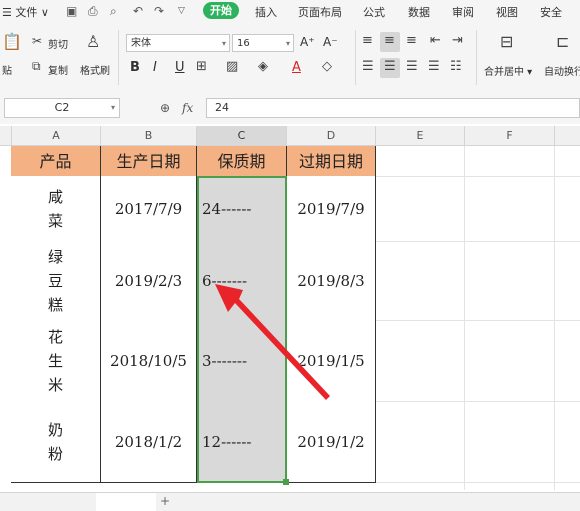  I want to click on arrow-shape, so click(272, 342).